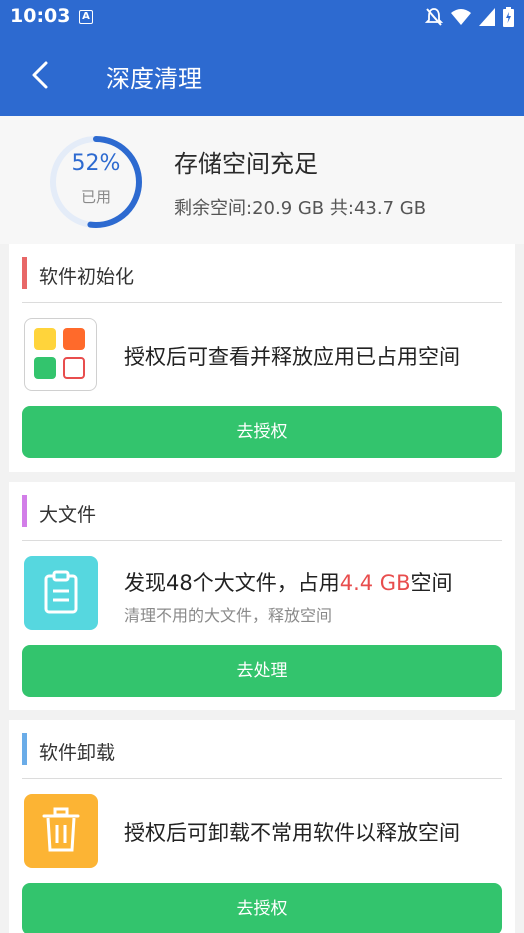 The width and height of the screenshot is (524, 933). What do you see at coordinates (300, 208) in the screenshot?
I see `storage-space-text: 剩余空间:20.9 GB 共:43.7 GB` at bounding box center [300, 208].